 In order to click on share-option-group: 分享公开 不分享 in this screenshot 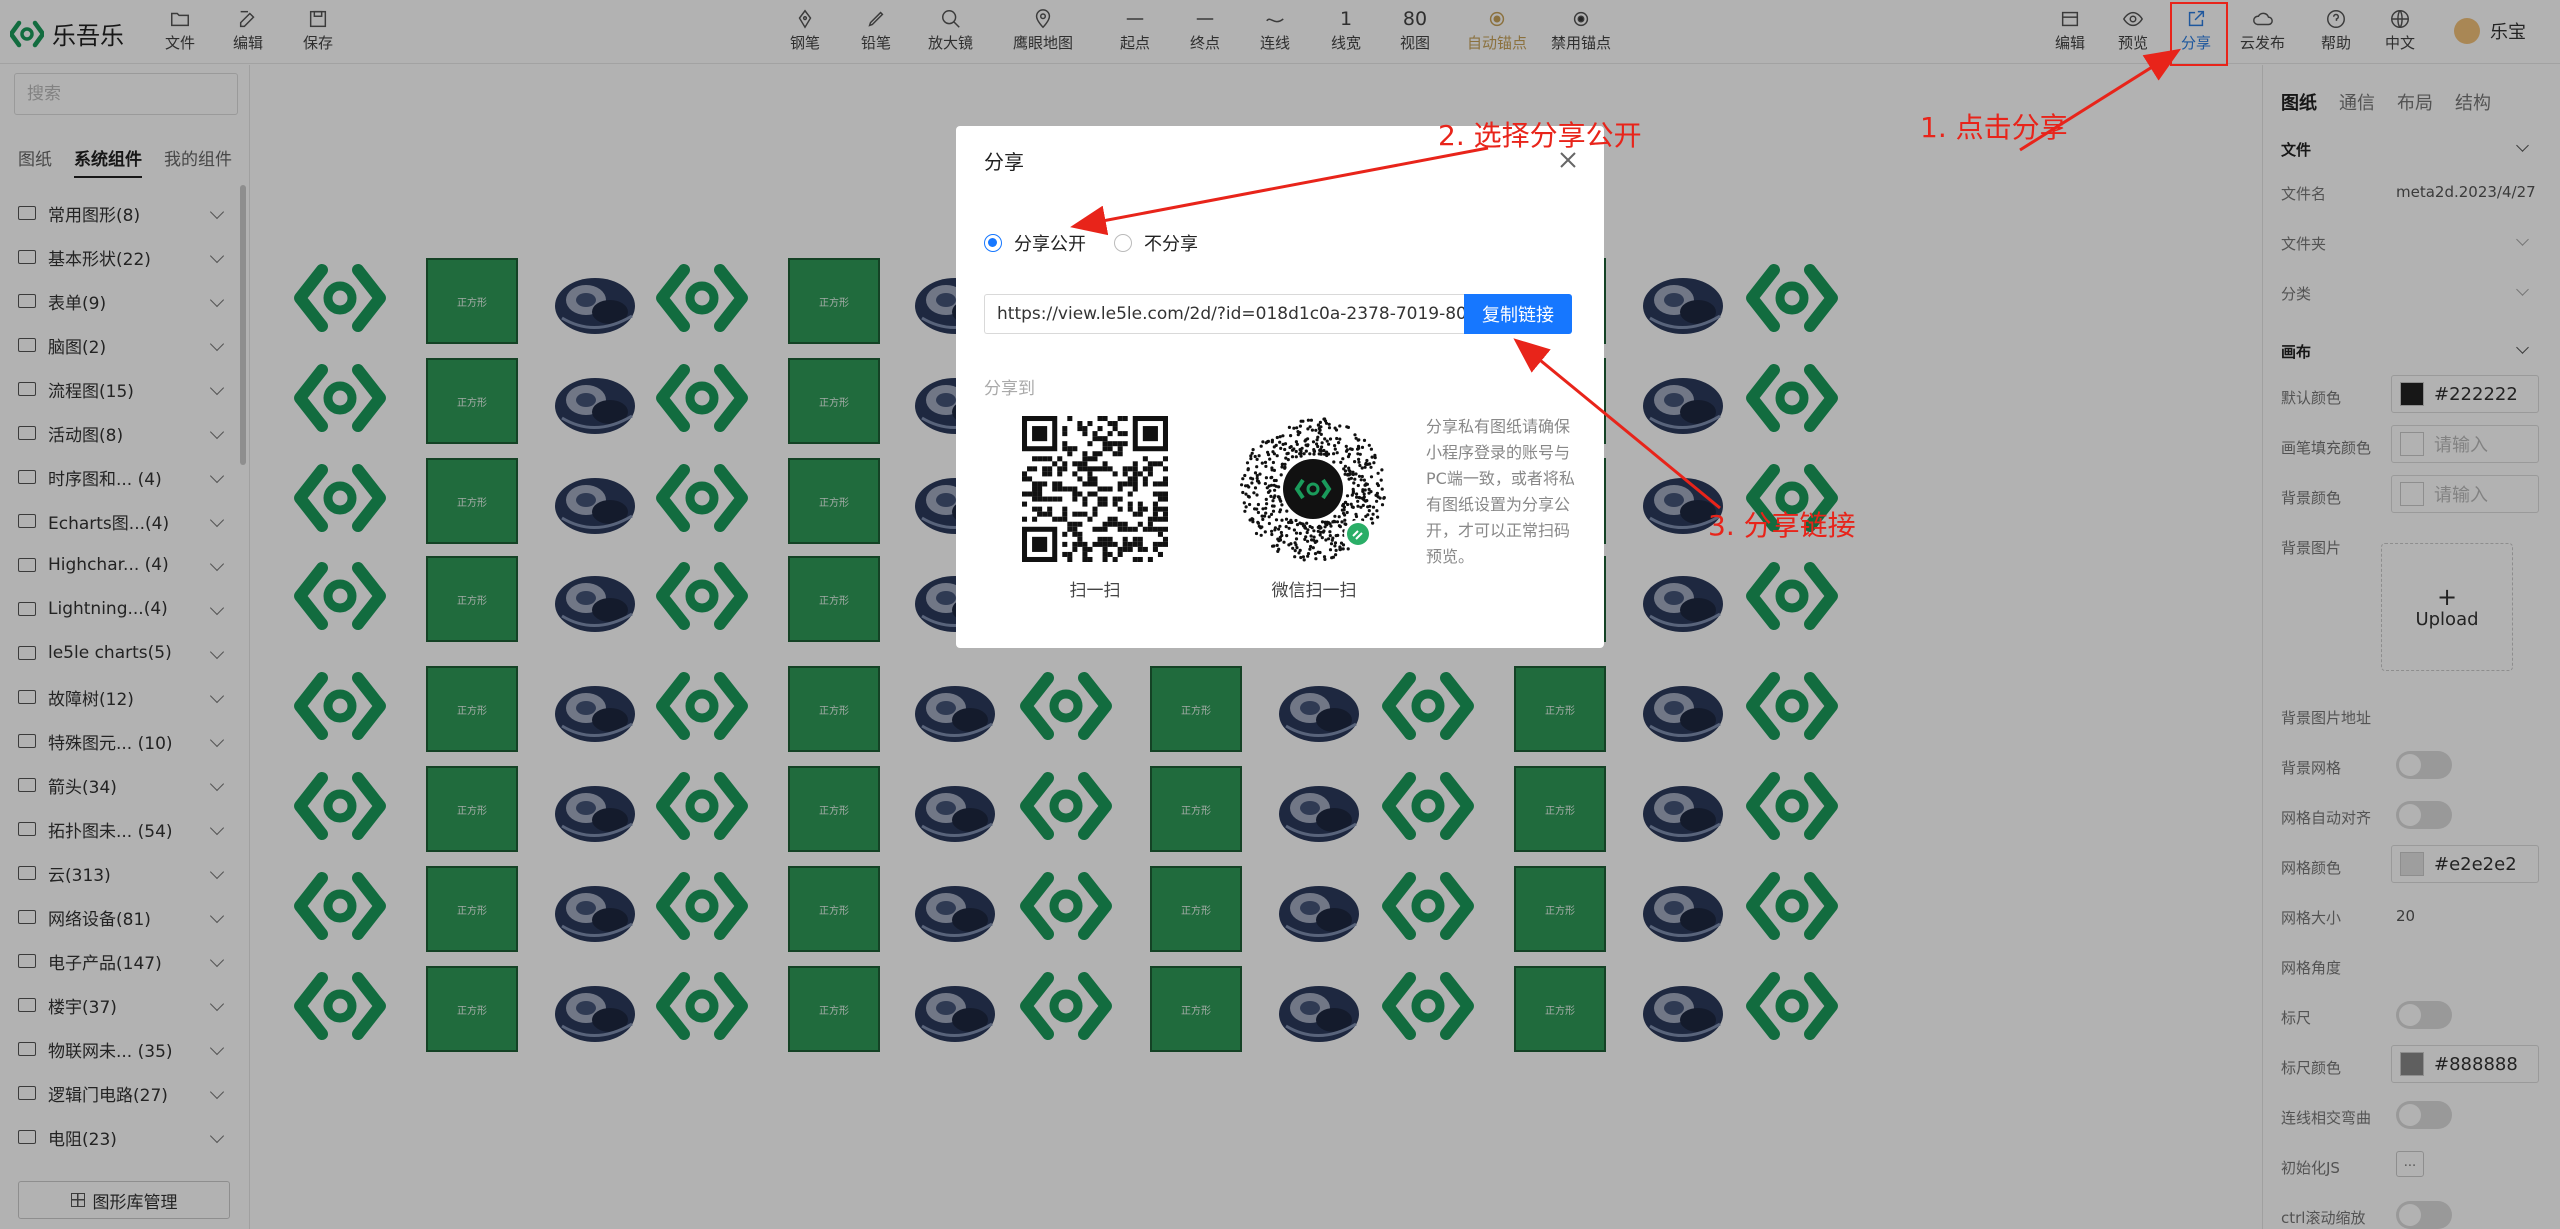, I will do `click(1091, 243)`.